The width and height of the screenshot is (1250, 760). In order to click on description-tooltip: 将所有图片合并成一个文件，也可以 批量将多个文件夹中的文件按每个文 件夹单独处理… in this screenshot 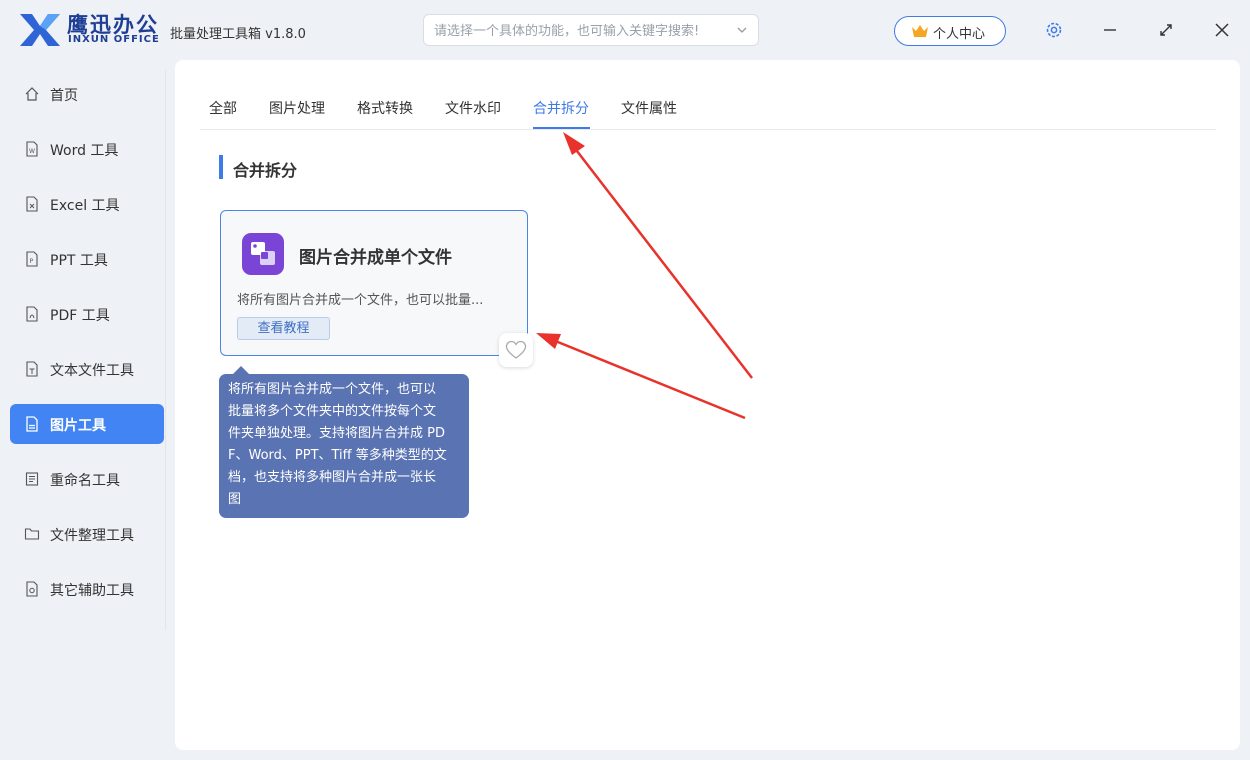, I will do `click(344, 446)`.